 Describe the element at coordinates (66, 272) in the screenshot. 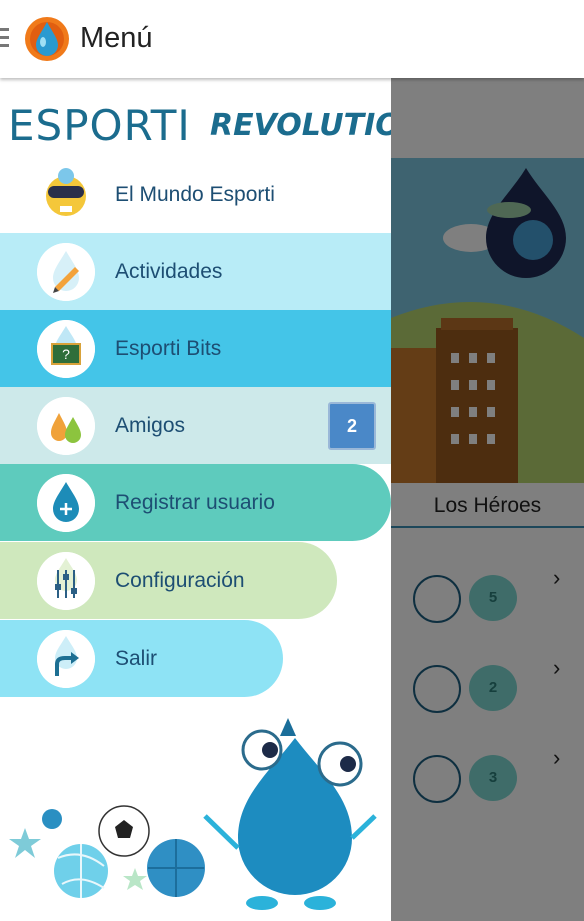

I see `pencil-drop-icon` at that location.